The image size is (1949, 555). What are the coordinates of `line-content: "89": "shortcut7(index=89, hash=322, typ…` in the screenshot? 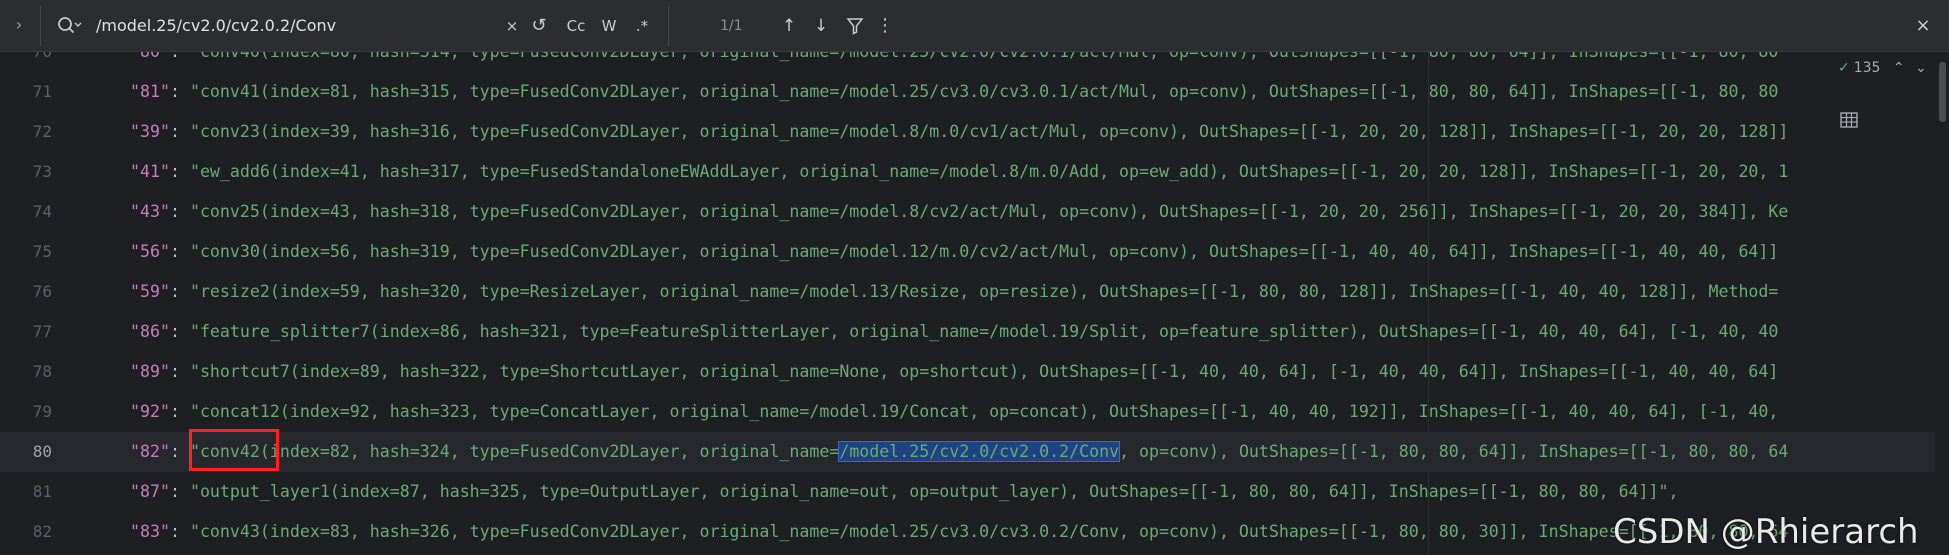 It's located at (954, 371).